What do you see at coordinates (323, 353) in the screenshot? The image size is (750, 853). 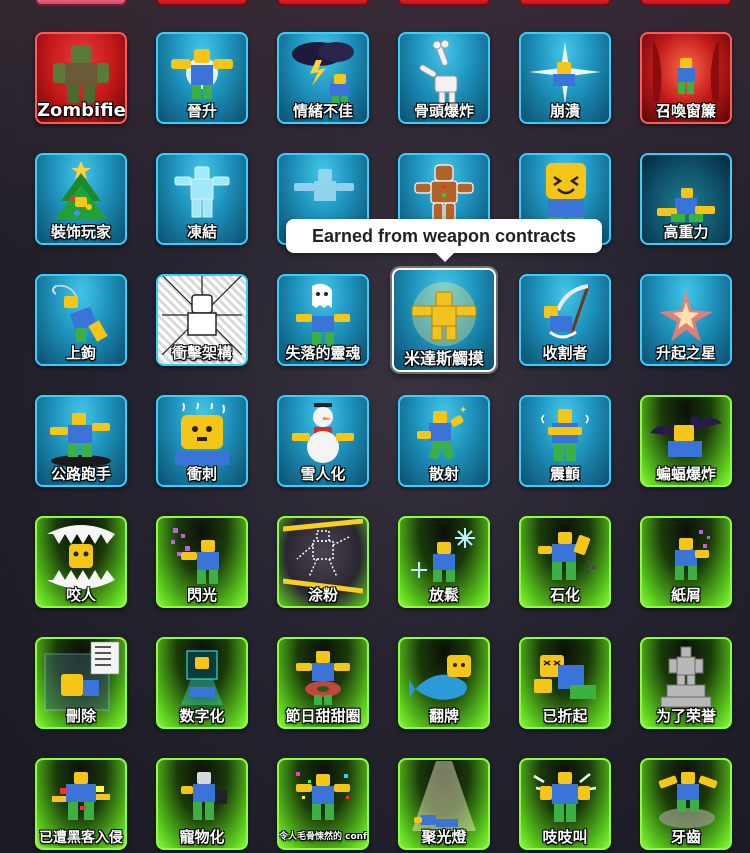 I see `emote-label: 失落的靈魂` at bounding box center [323, 353].